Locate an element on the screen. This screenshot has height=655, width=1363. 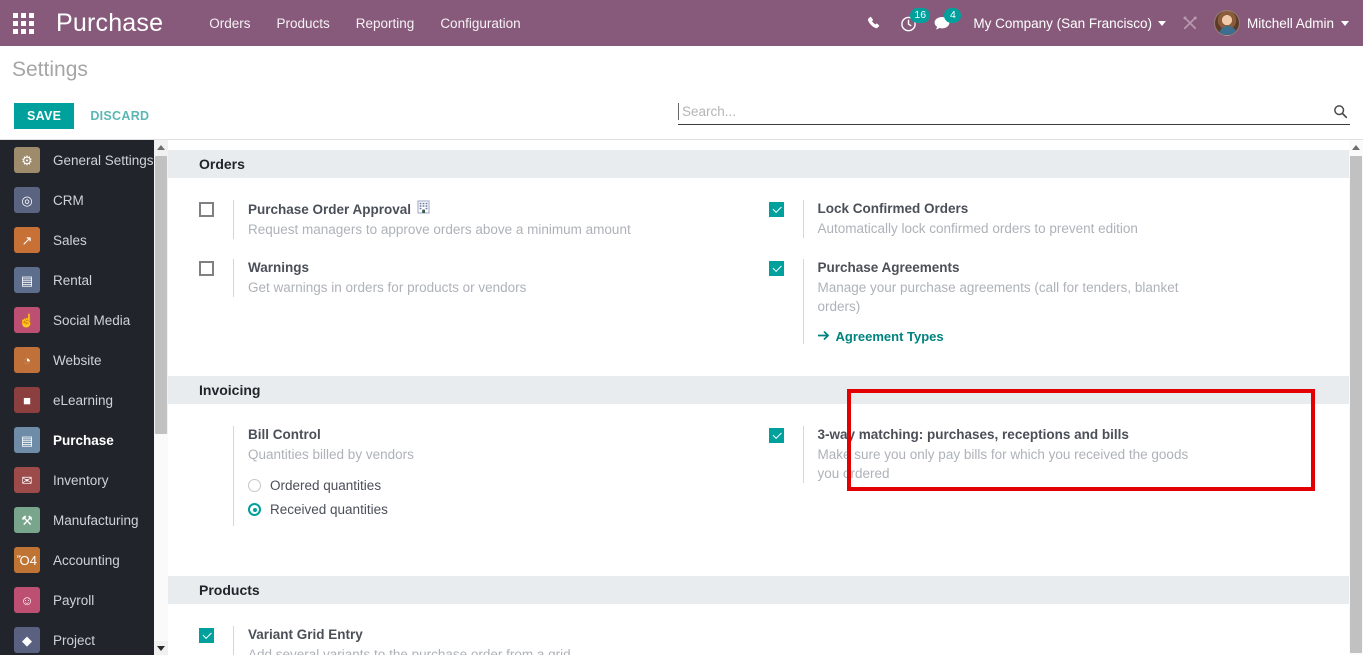
gear-icon: ⚙ is located at coordinates (27, 160).